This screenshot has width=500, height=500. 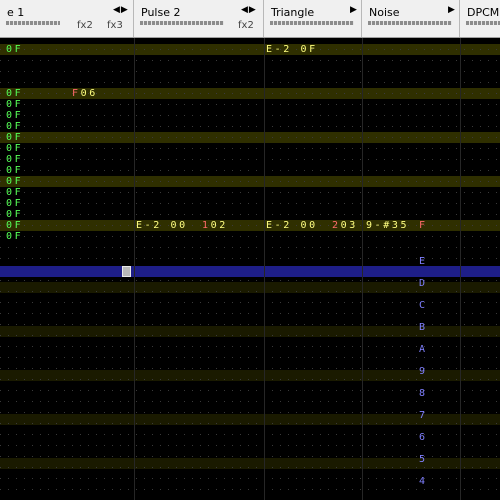 What do you see at coordinates (215, 225) in the screenshot?
I see `cell-c2fx: 102` at bounding box center [215, 225].